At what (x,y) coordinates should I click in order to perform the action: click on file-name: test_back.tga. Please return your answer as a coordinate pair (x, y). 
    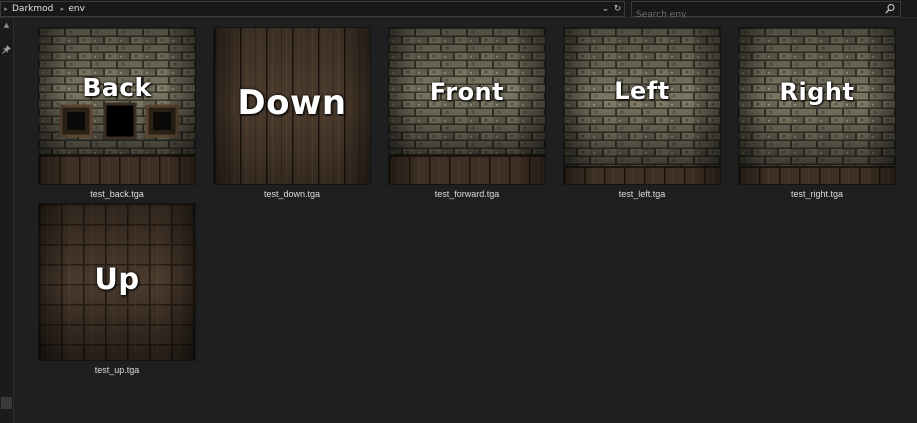
    Looking at the image, I should click on (117, 194).